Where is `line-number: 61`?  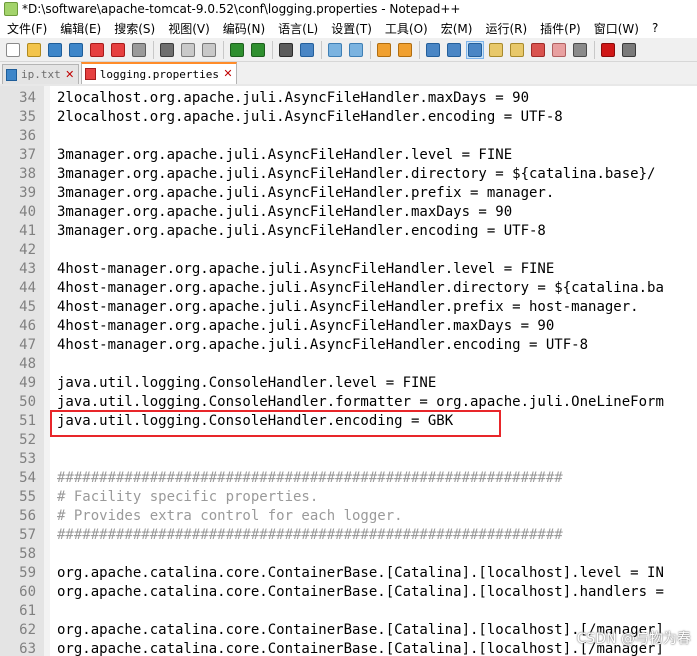
line-number: 61 is located at coordinates (27, 611).